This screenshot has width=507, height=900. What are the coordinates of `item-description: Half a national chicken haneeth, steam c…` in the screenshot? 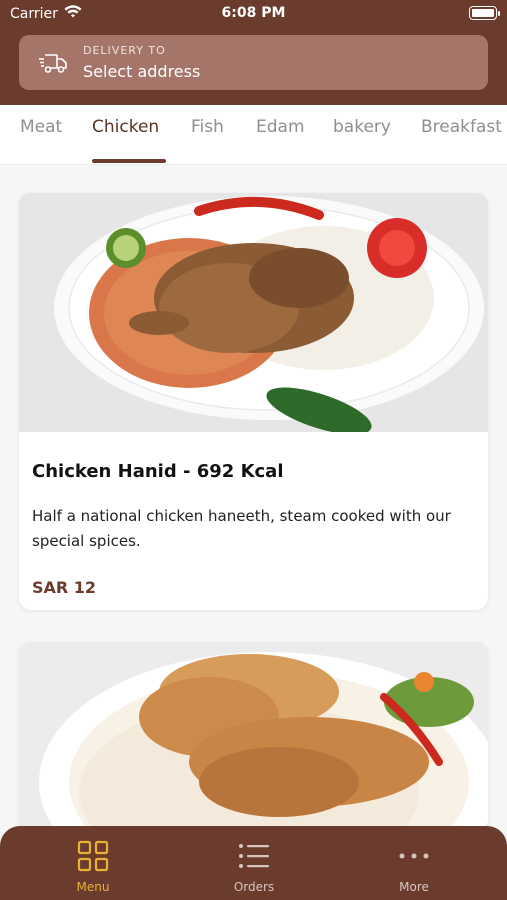 It's located at (241, 528).